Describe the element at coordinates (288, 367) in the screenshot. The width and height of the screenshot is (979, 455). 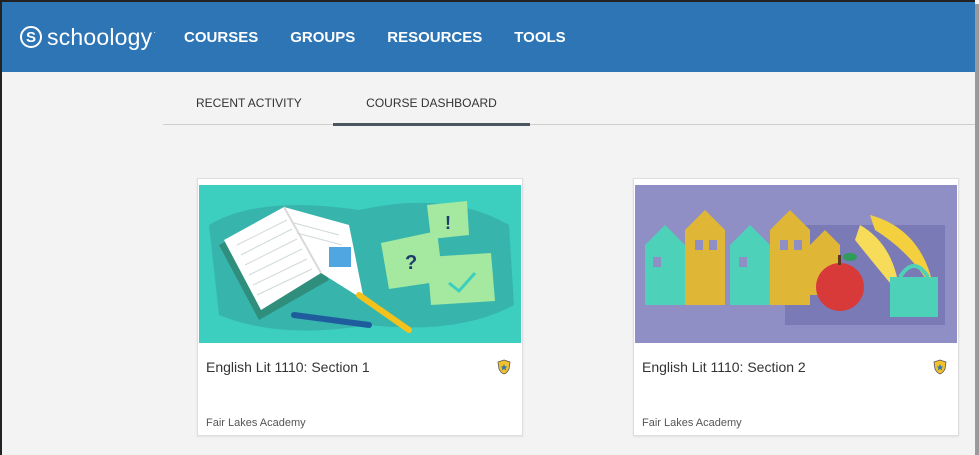
I see `course-title: English Lit 1110: Section 1` at that location.